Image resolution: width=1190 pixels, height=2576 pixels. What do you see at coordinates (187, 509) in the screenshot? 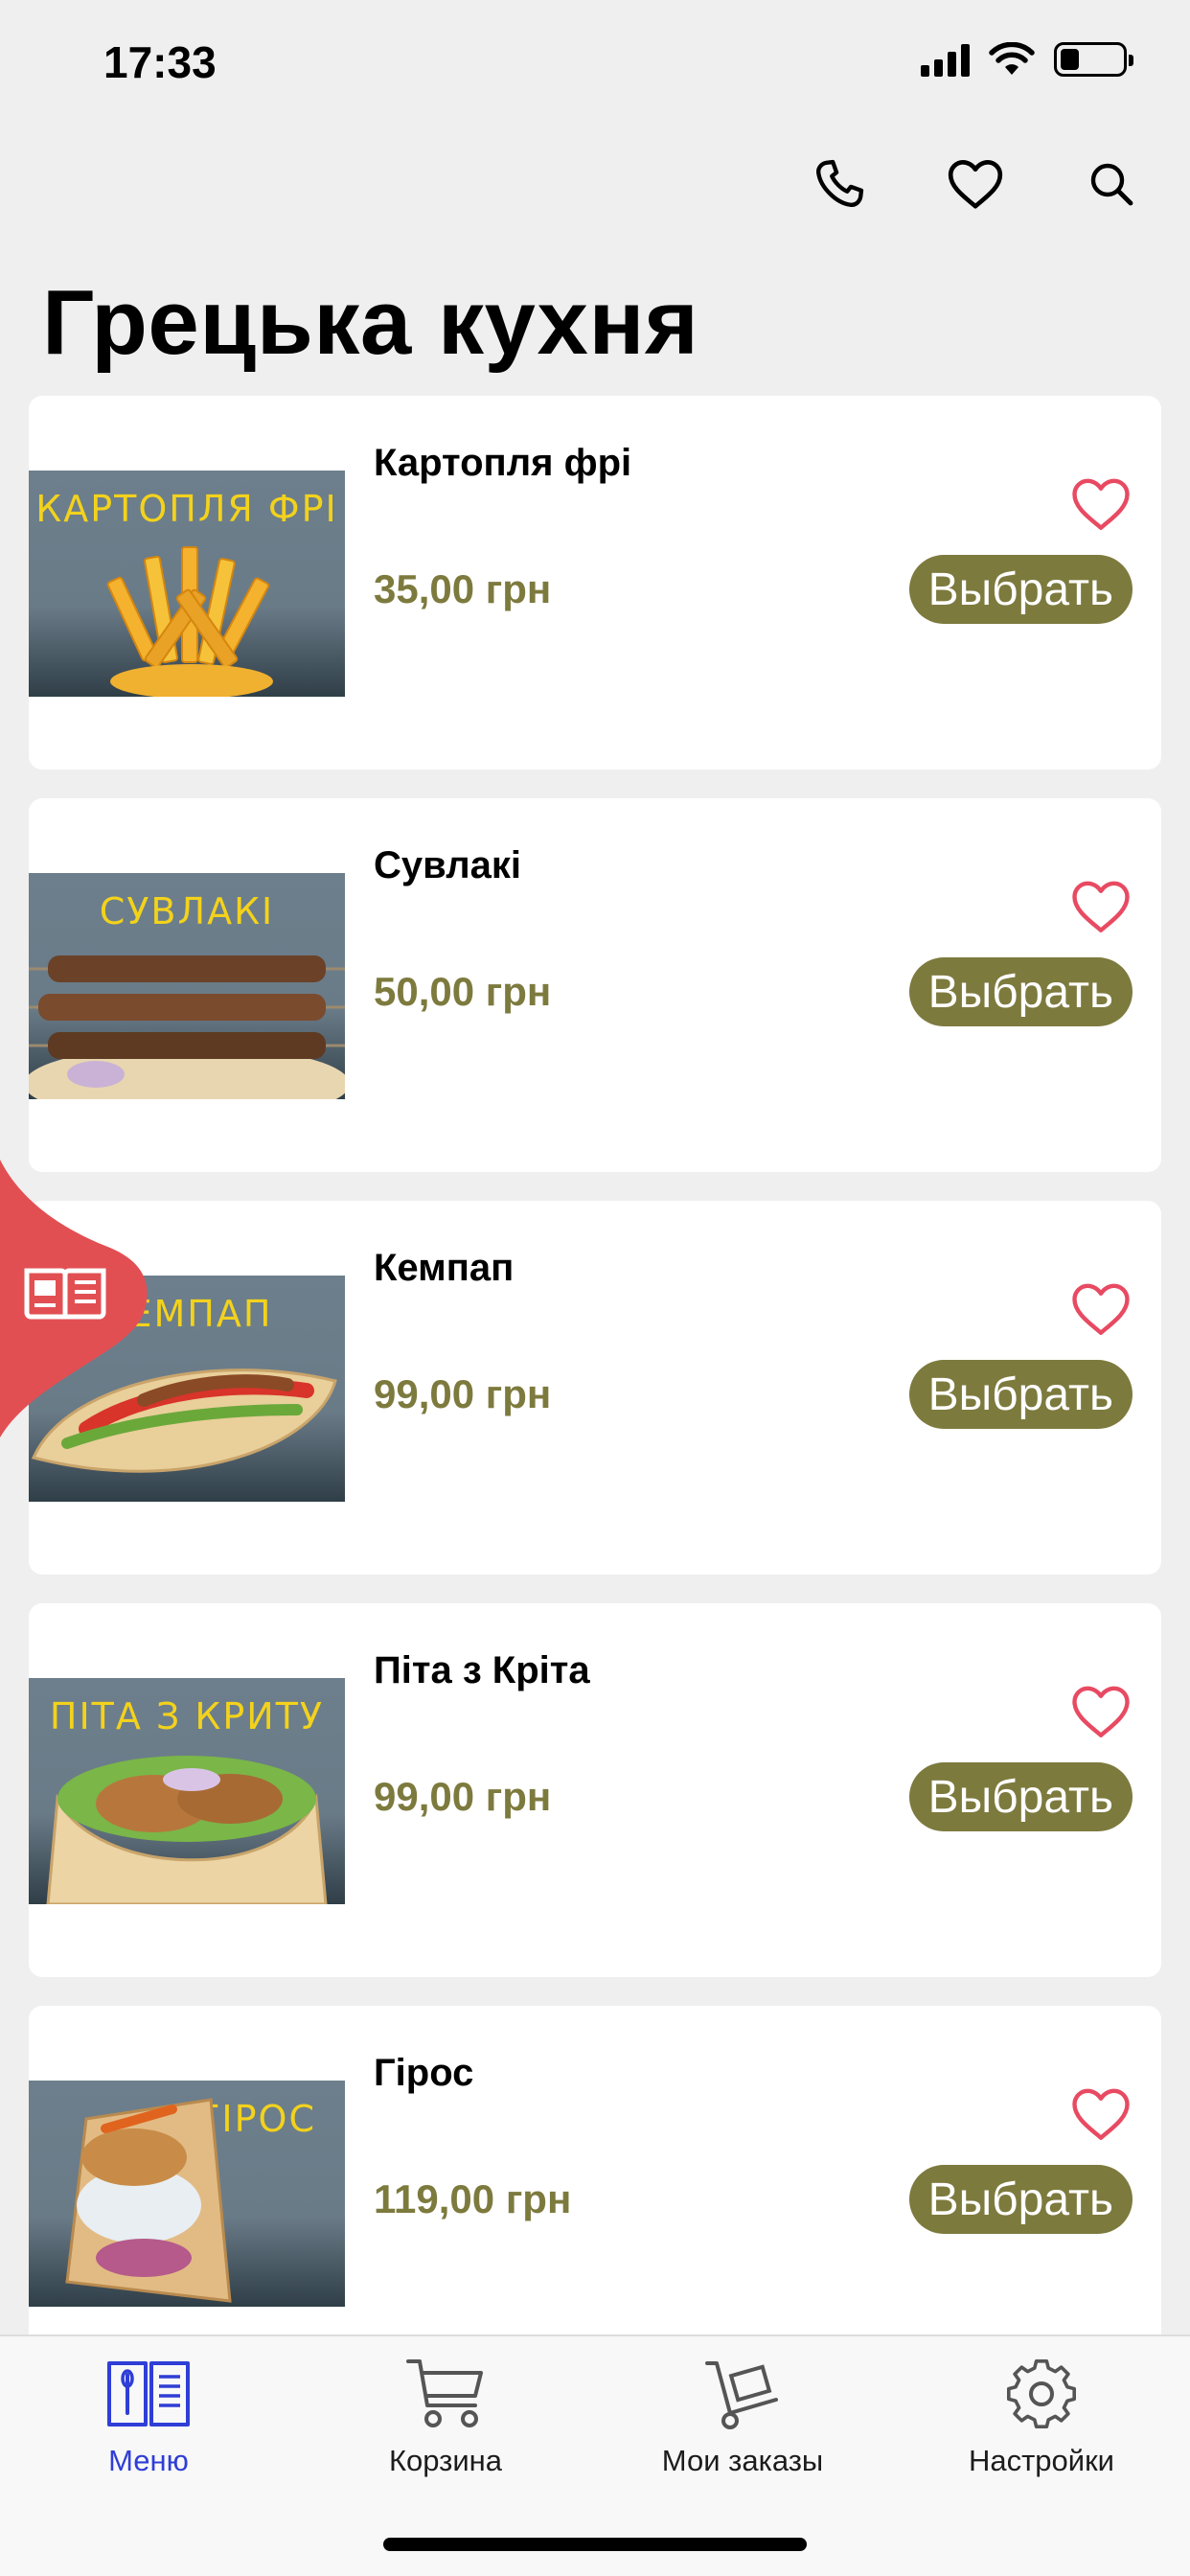
I see `image-caption: КАРТОПЛЯ ФРІ` at bounding box center [187, 509].